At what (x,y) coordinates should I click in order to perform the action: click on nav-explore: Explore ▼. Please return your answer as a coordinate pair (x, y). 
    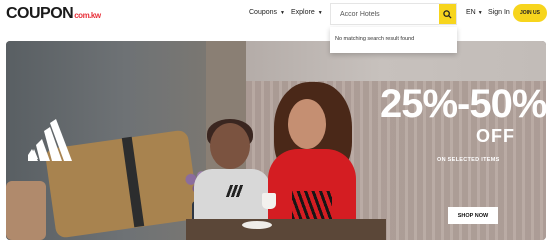
    Looking at the image, I should click on (307, 12).